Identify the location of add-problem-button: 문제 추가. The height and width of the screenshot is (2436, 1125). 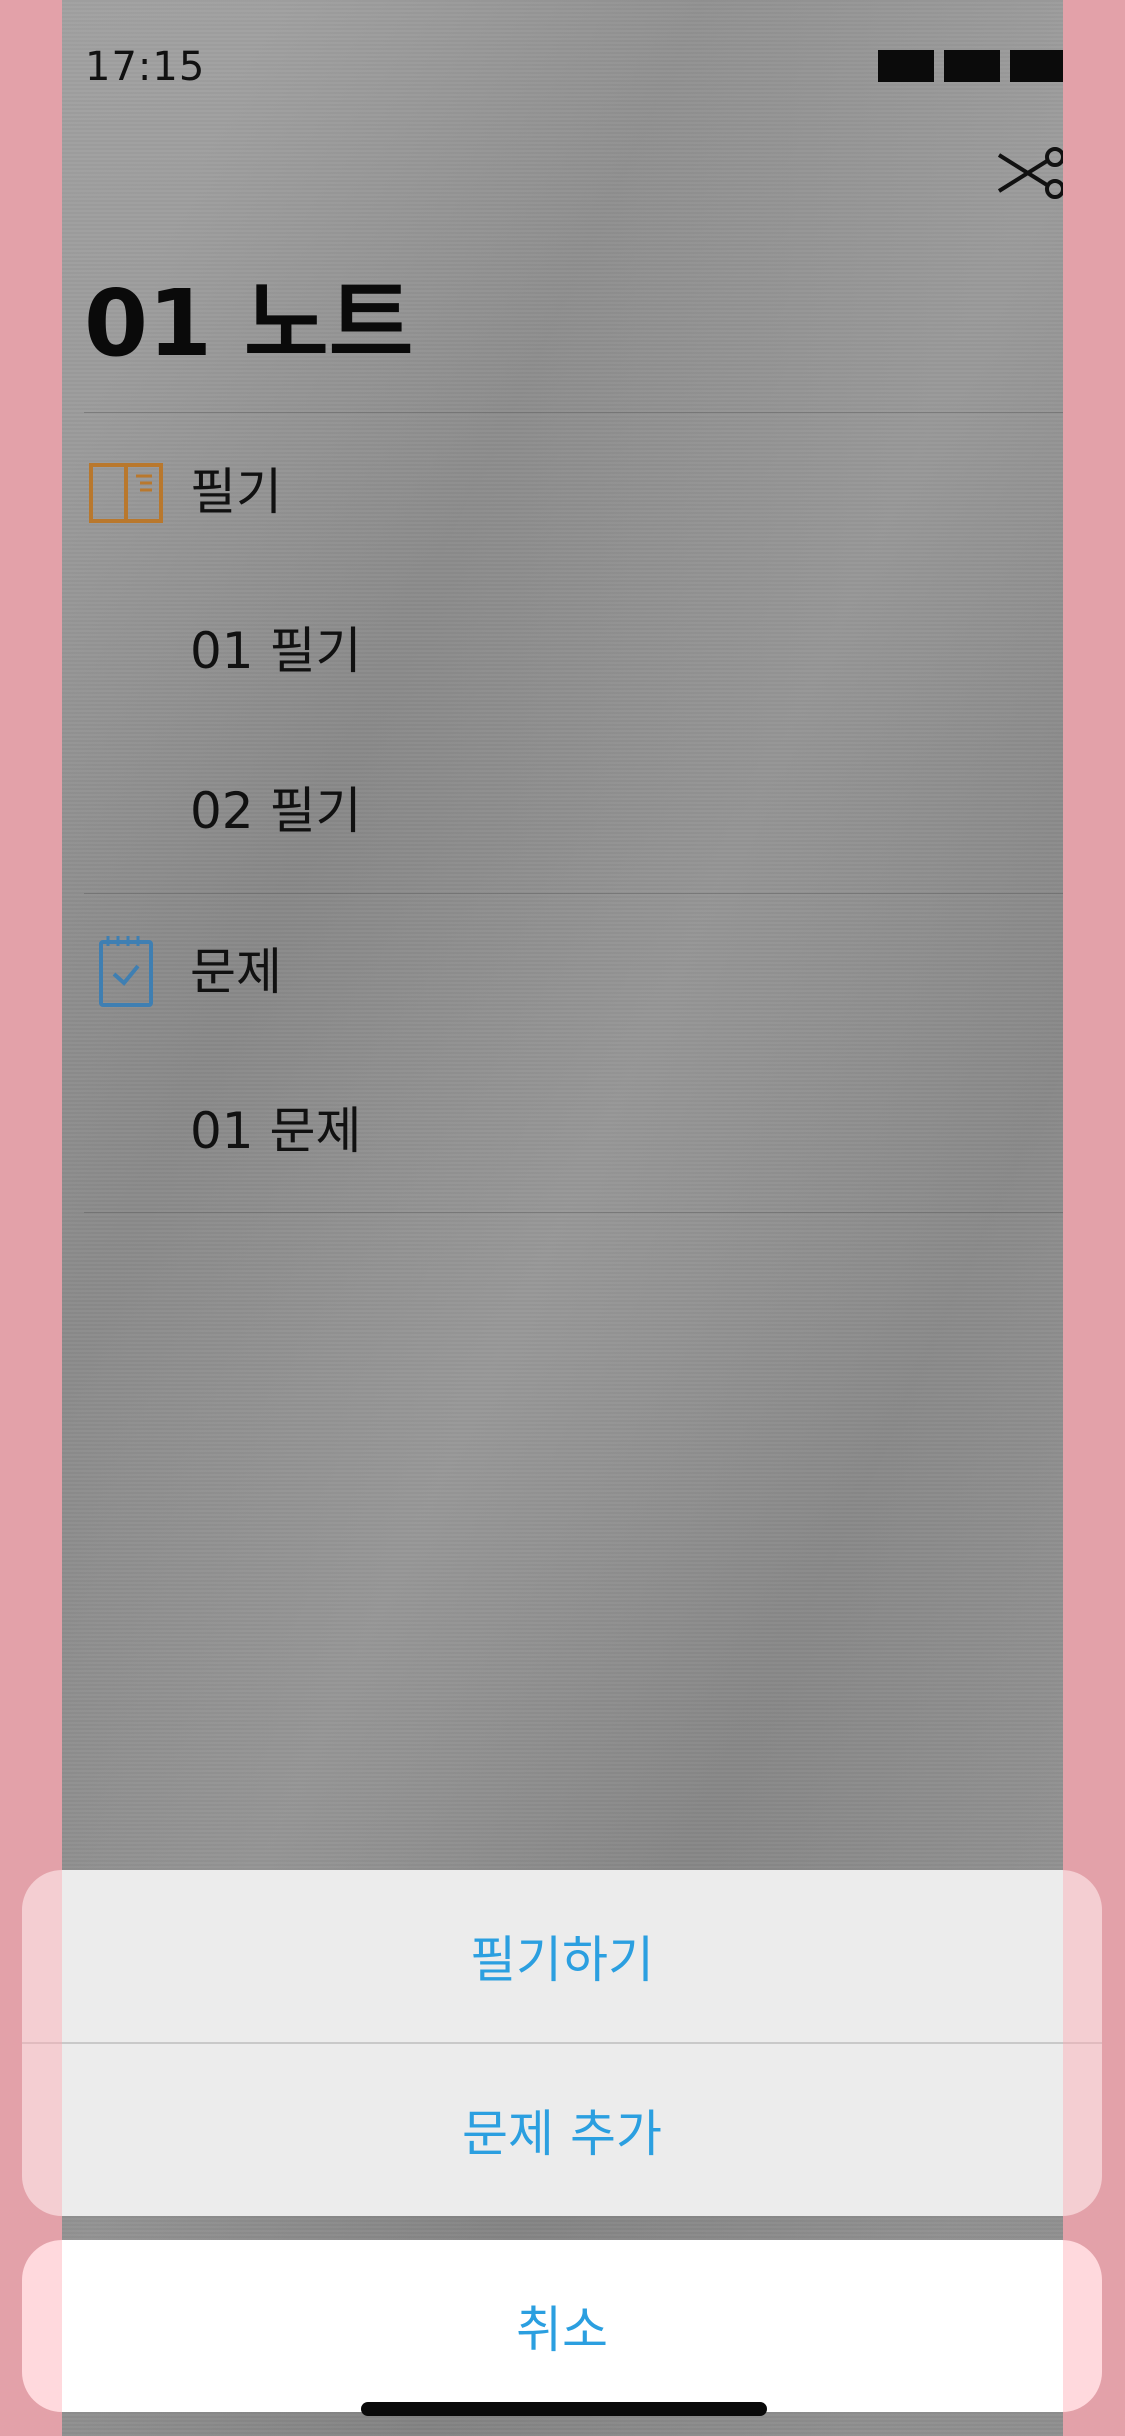
(562, 2130).